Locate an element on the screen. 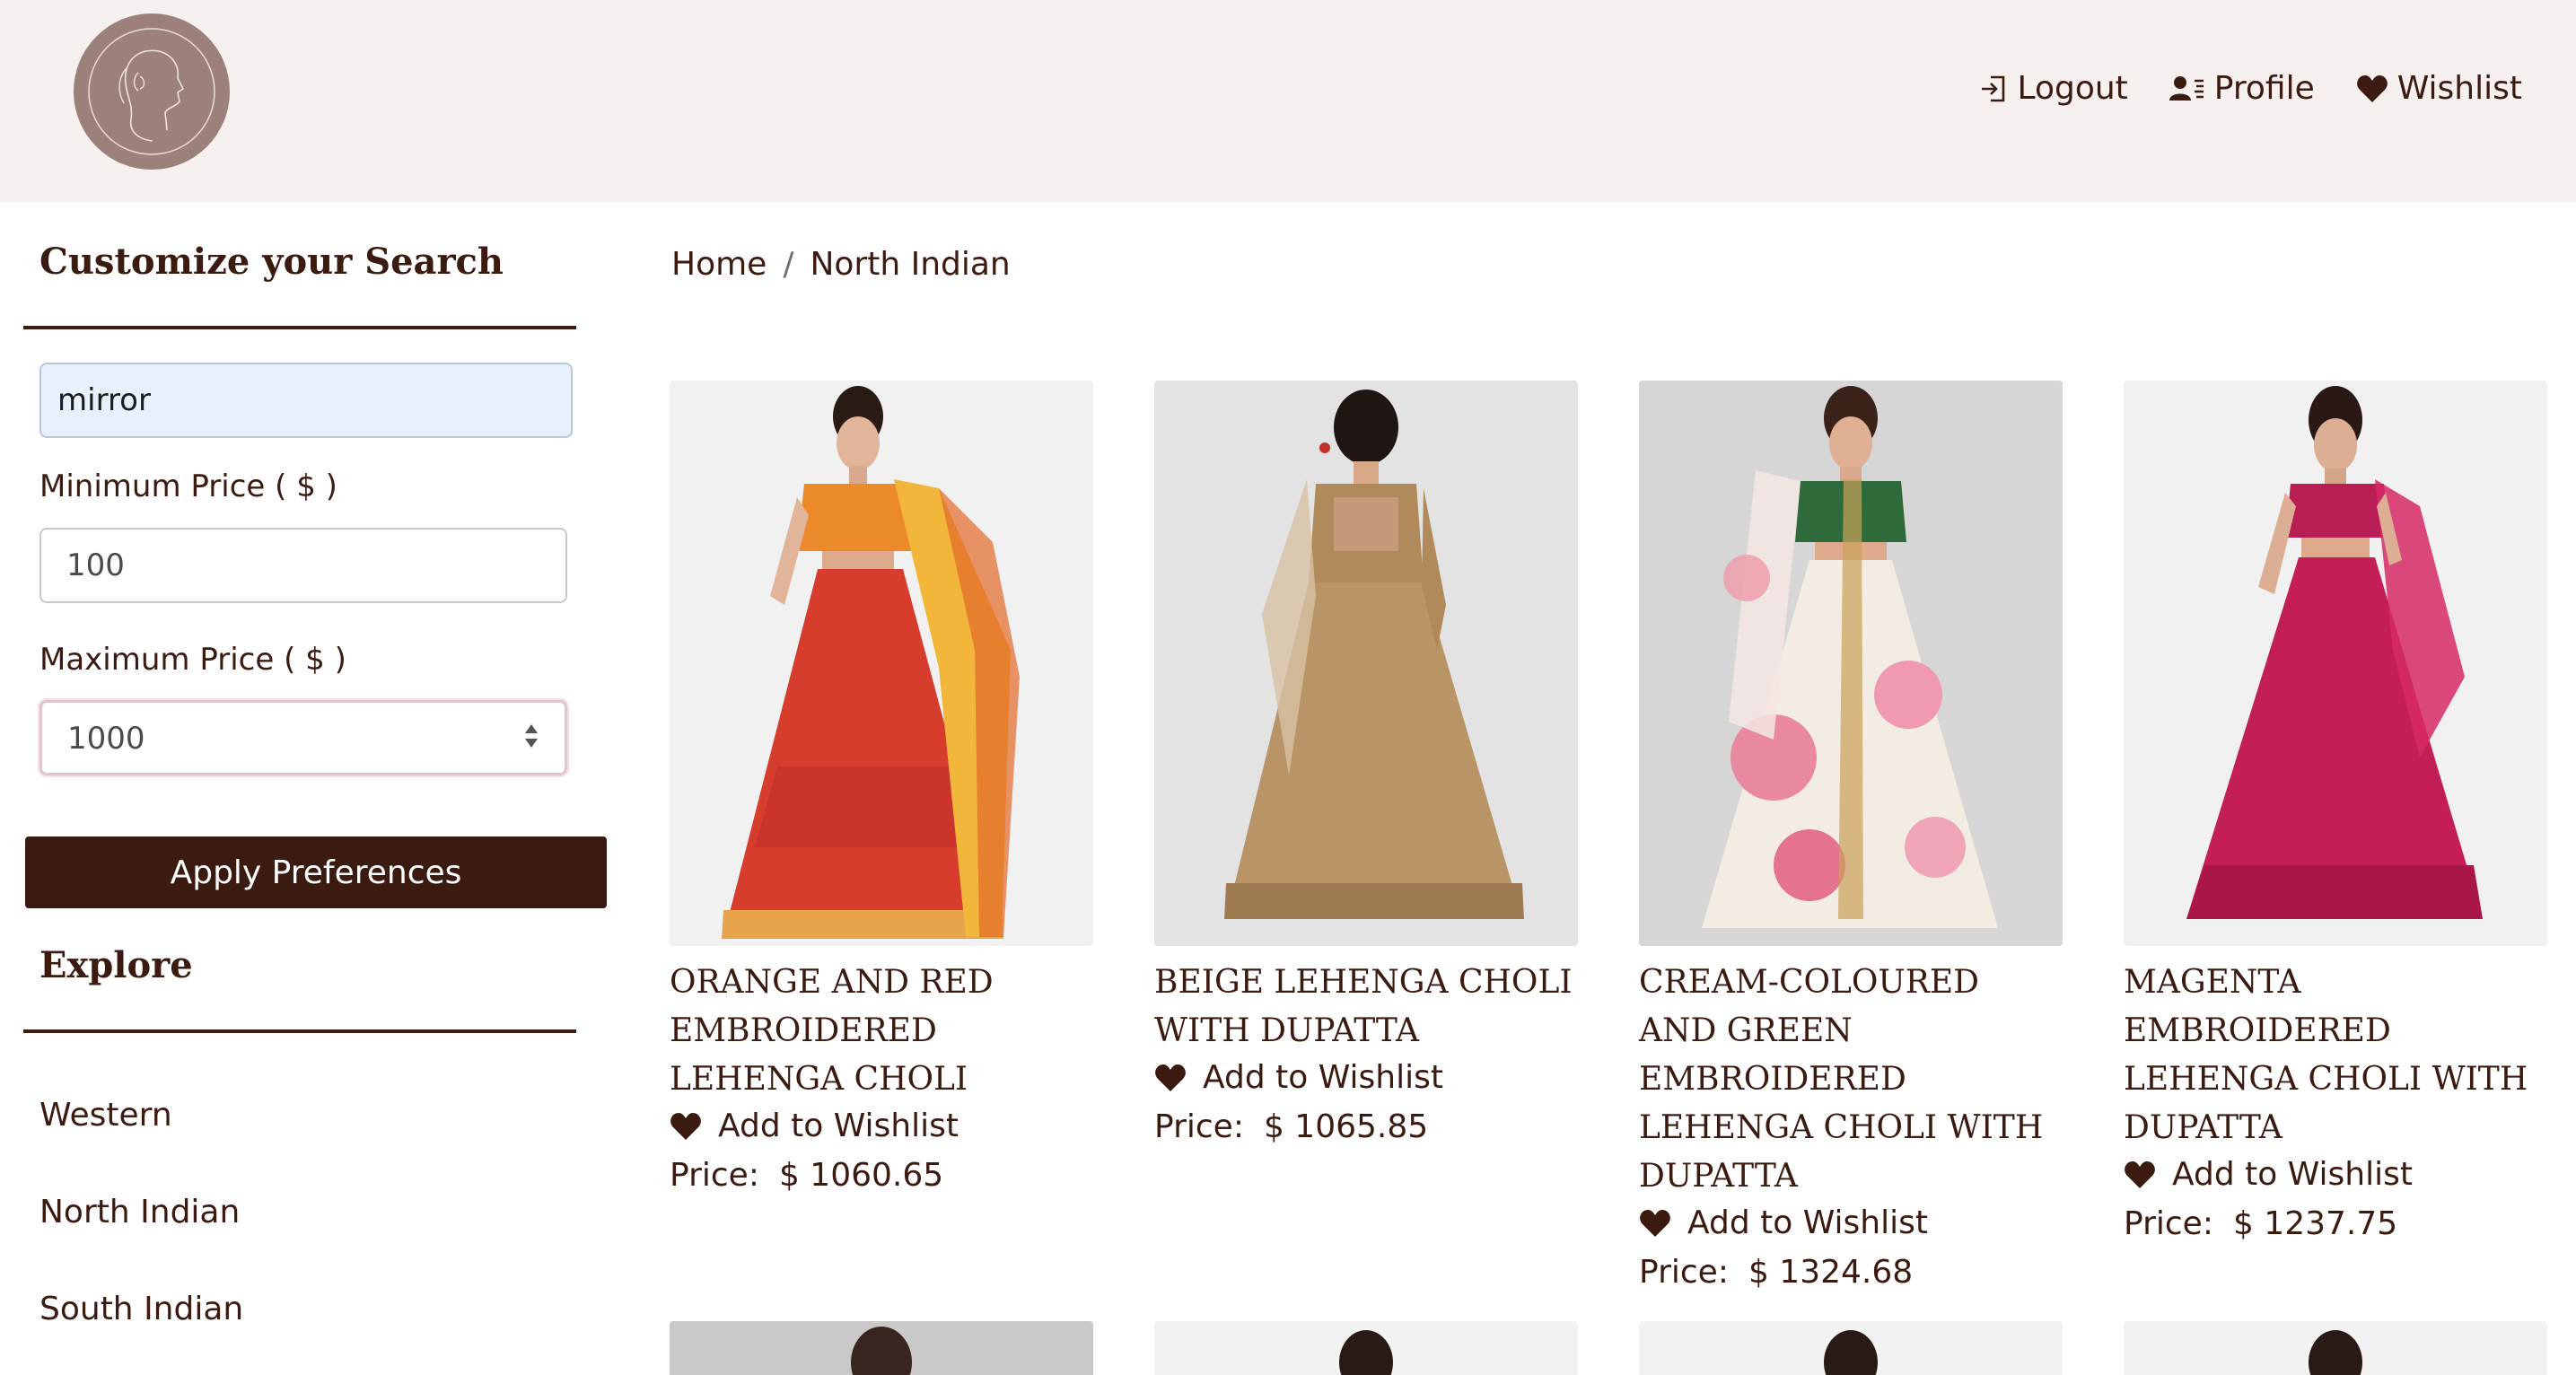 The width and height of the screenshot is (2576, 1375). logout-icon is located at coordinates (1992, 88).